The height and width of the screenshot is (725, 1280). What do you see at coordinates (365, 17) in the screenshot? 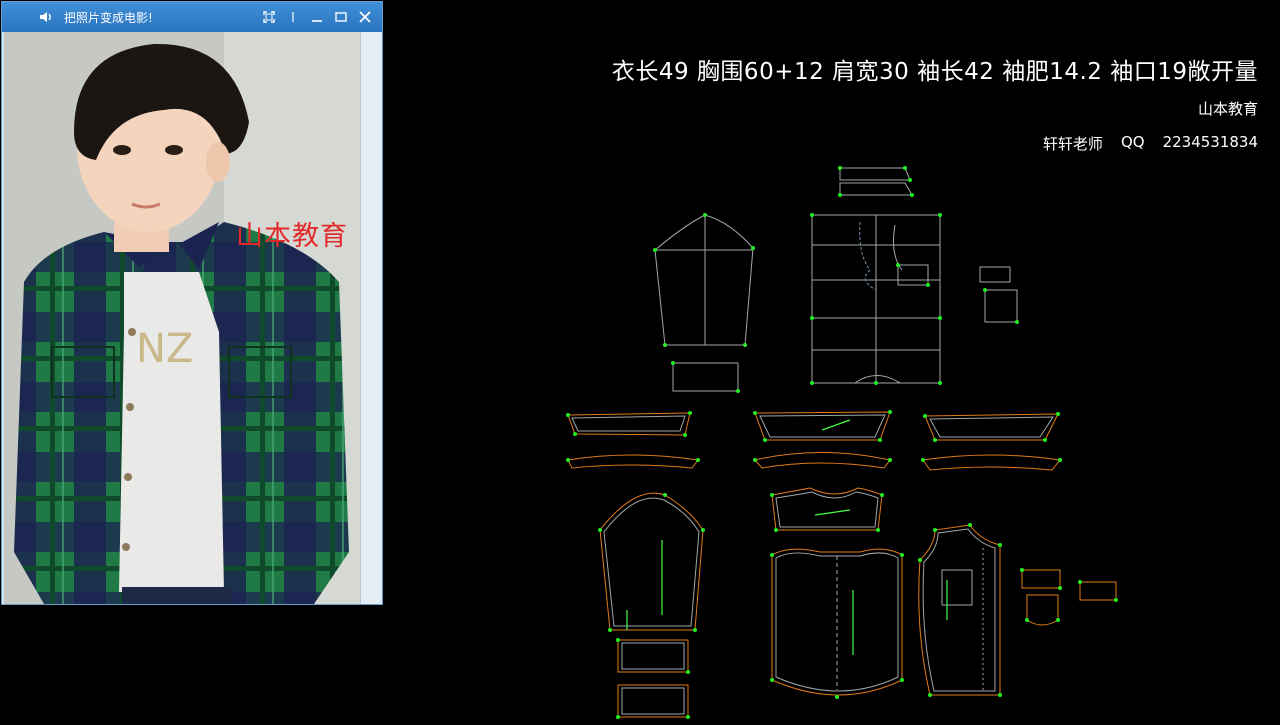
I see `close-icon` at bounding box center [365, 17].